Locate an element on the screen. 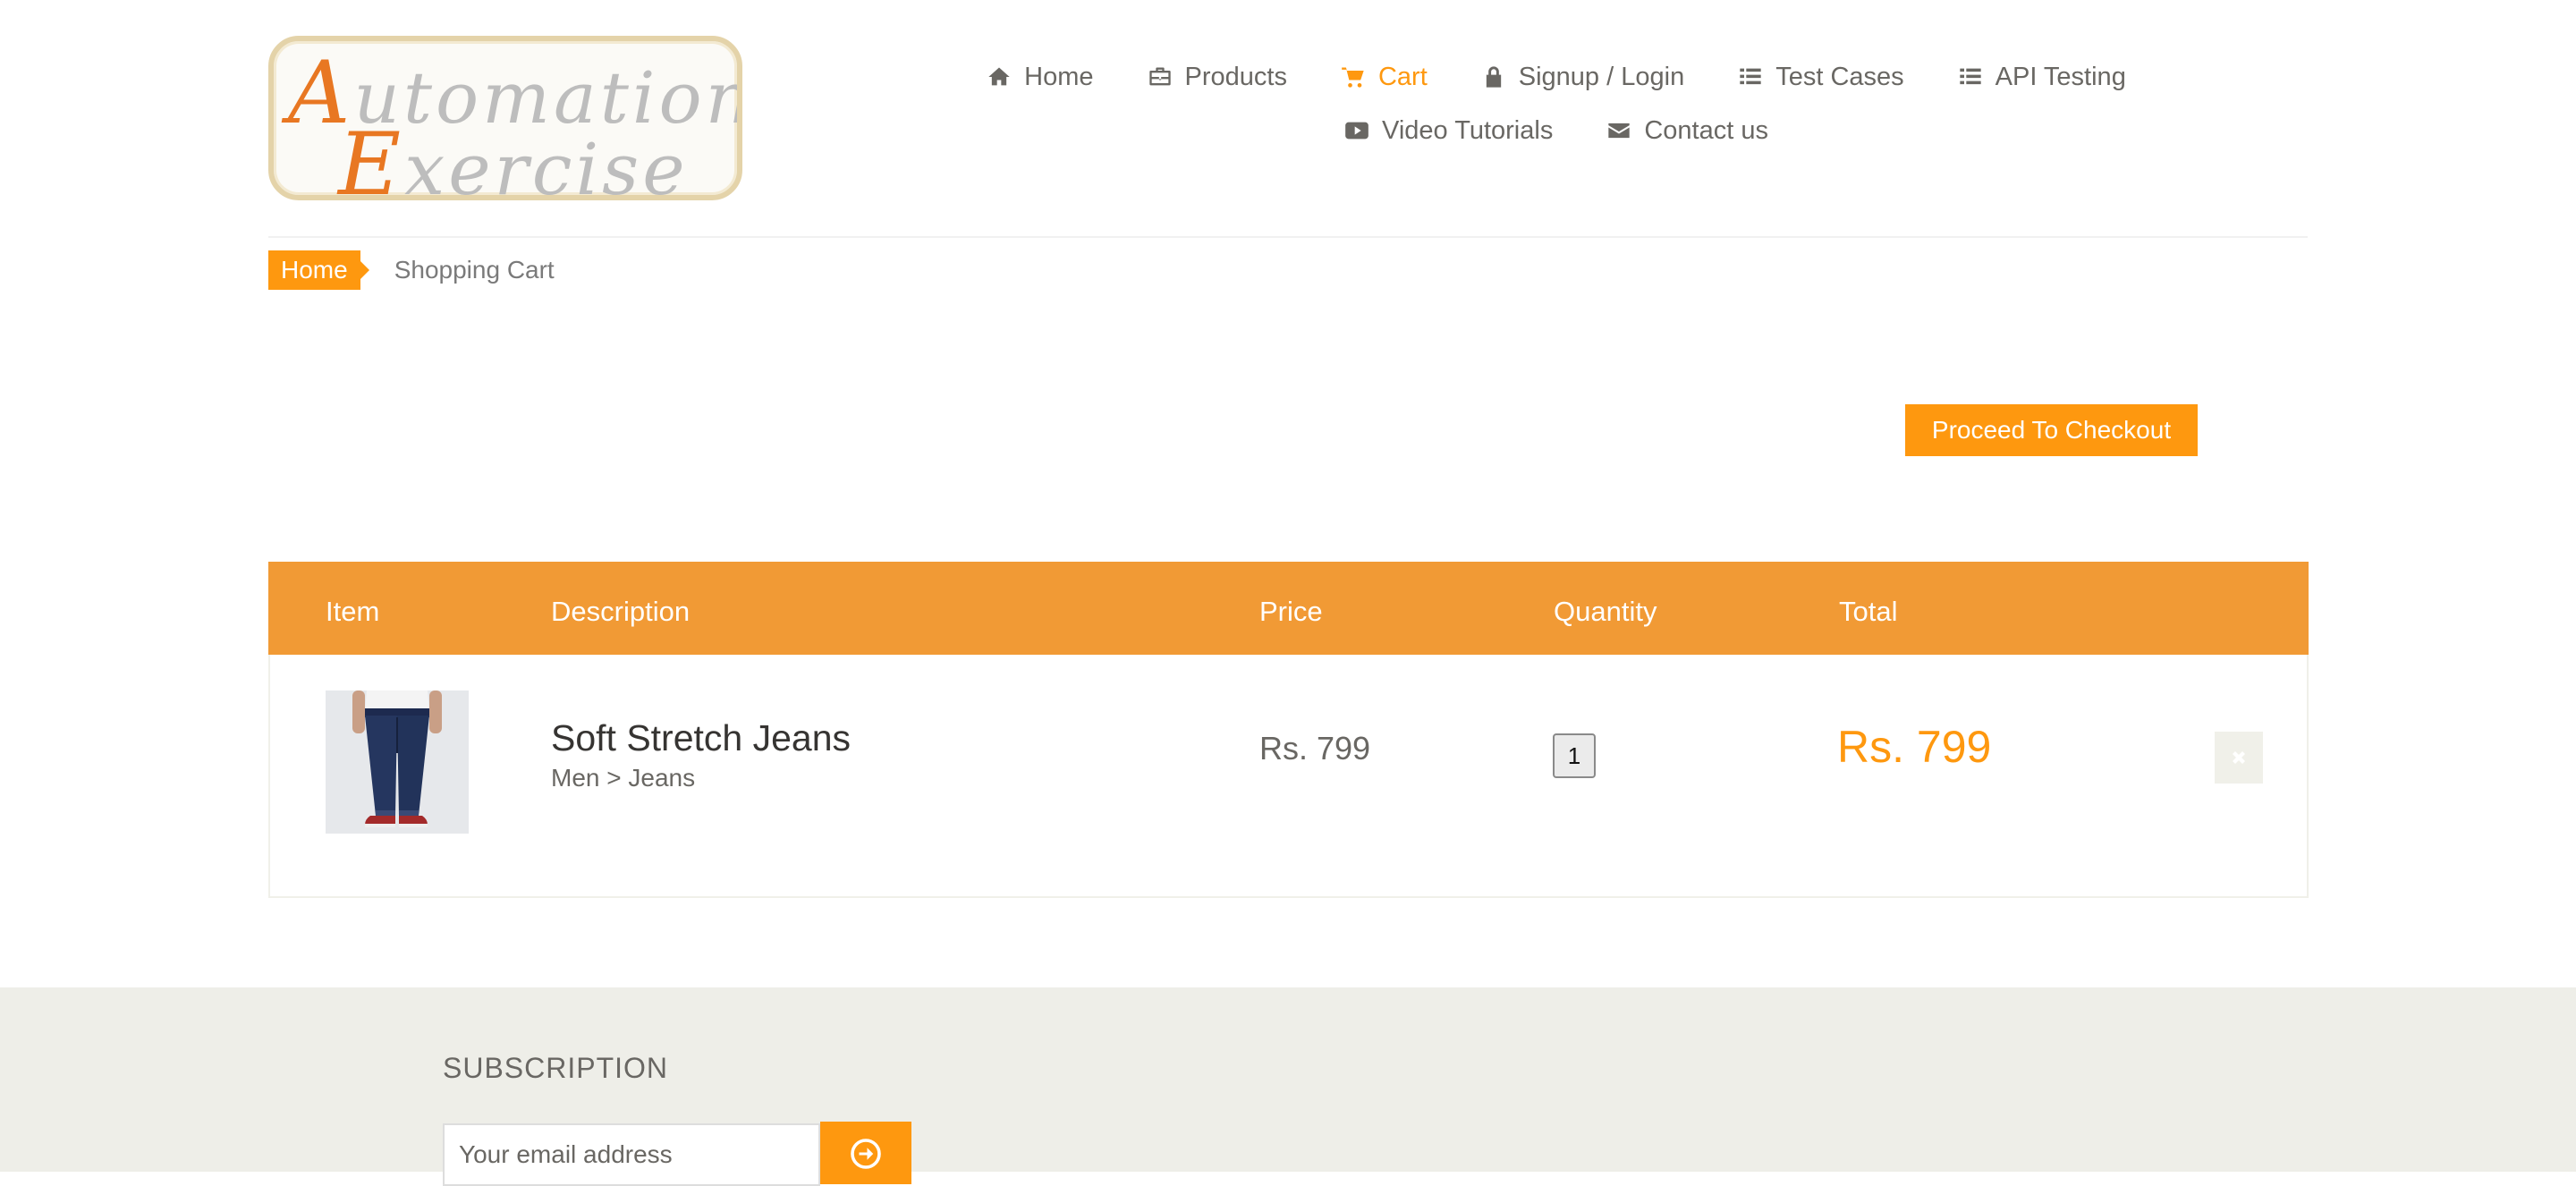  arrow-circle-right-icon is located at coordinates (866, 1154).